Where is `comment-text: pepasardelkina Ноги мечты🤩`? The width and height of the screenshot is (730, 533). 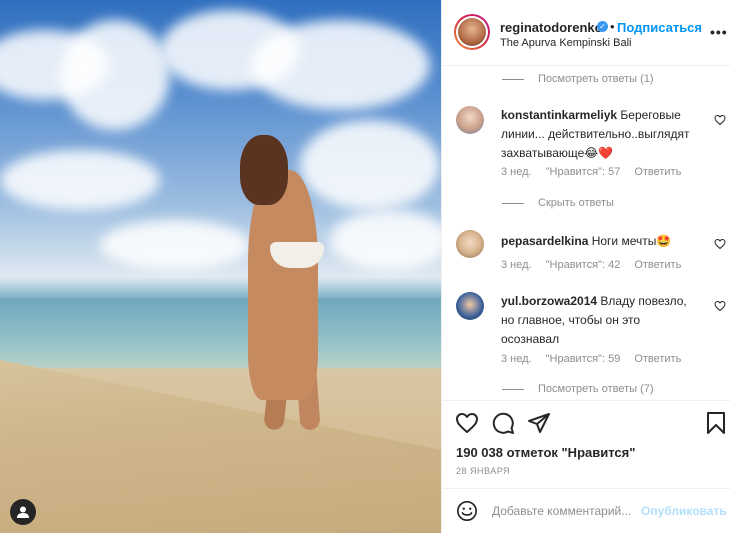
comment-text: pepasardelkina Ноги мечты🤩 is located at coordinates (601, 241).